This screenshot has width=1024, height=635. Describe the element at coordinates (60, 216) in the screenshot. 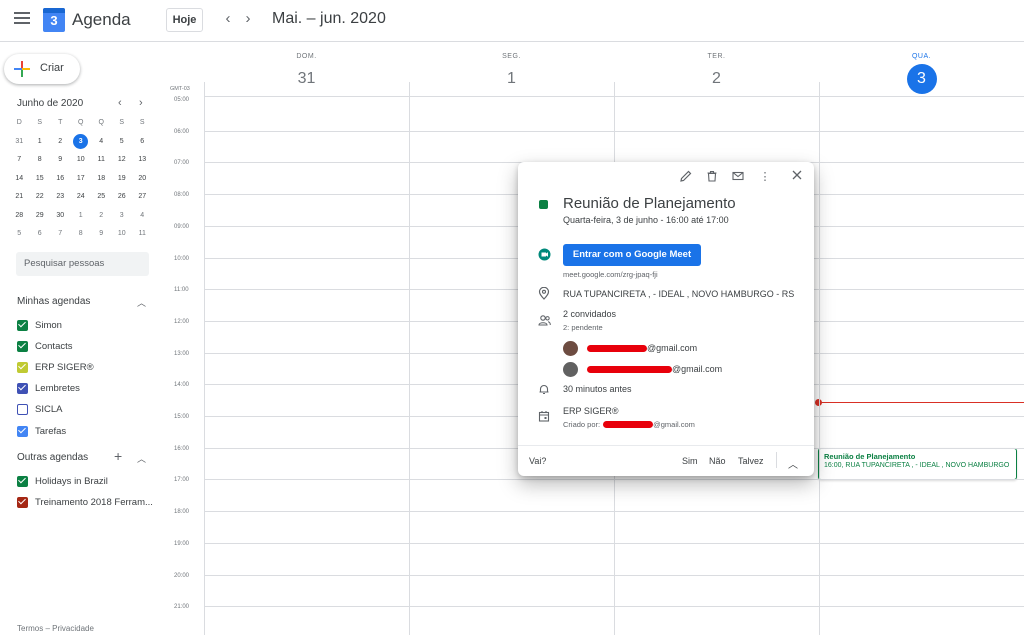

I see `mini-day: 30` at that location.